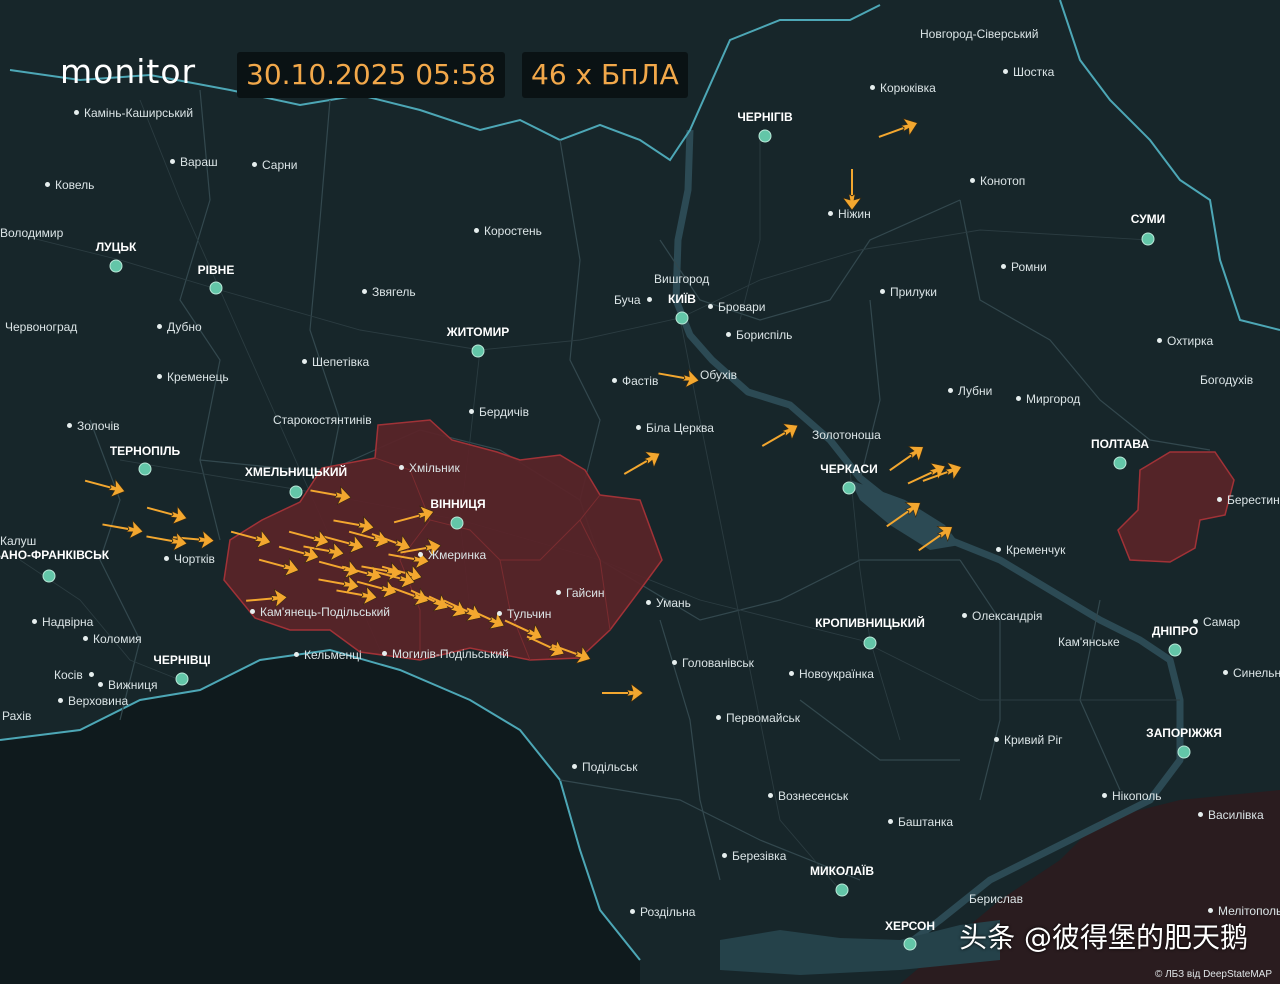 The width and height of the screenshot is (1280, 984). I want to click on place-label: Калуш, so click(18, 541).